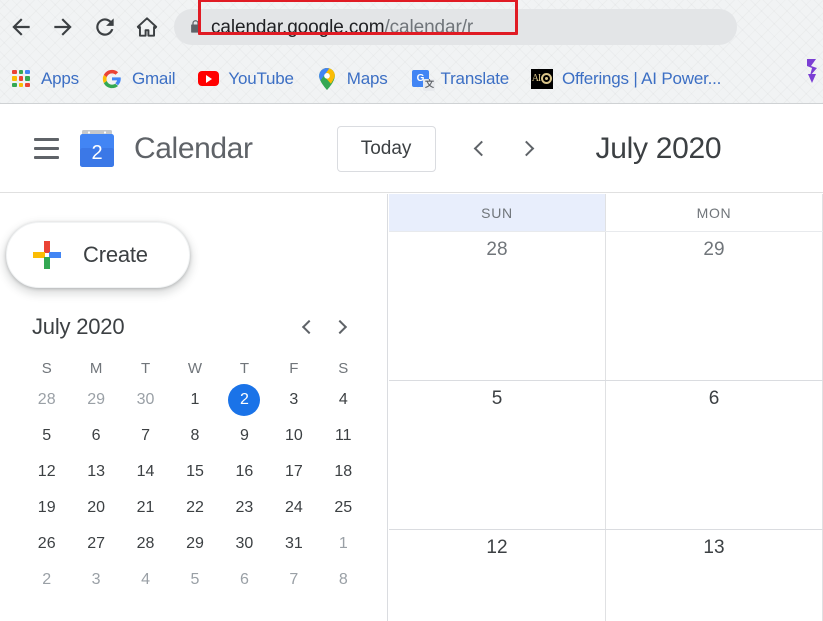  Describe the element at coordinates (44, 79) in the screenshot. I see `bookmark-apps: Apps` at that location.